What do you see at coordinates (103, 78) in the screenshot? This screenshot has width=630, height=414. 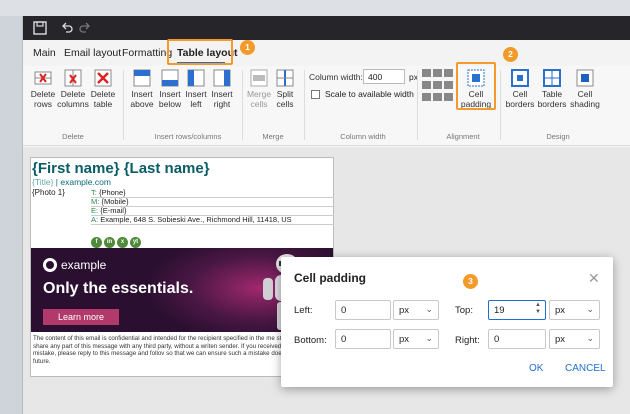 I see `delete-table-icon` at bounding box center [103, 78].